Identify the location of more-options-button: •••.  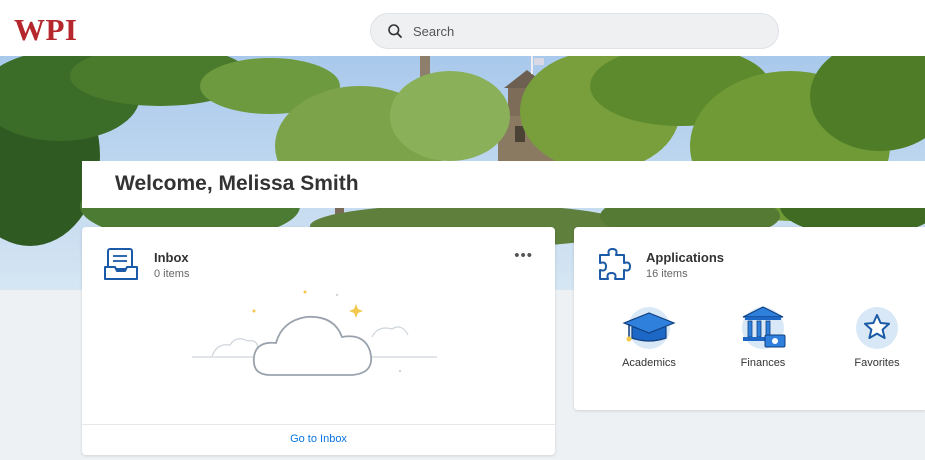
(523, 255).